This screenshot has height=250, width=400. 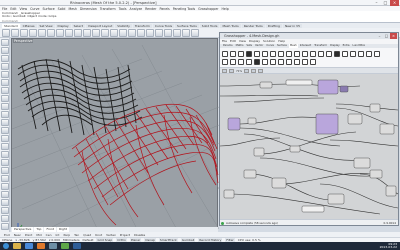 I want to click on menu-paneling-tools: Paneling Tools, so click(x=184, y=9).